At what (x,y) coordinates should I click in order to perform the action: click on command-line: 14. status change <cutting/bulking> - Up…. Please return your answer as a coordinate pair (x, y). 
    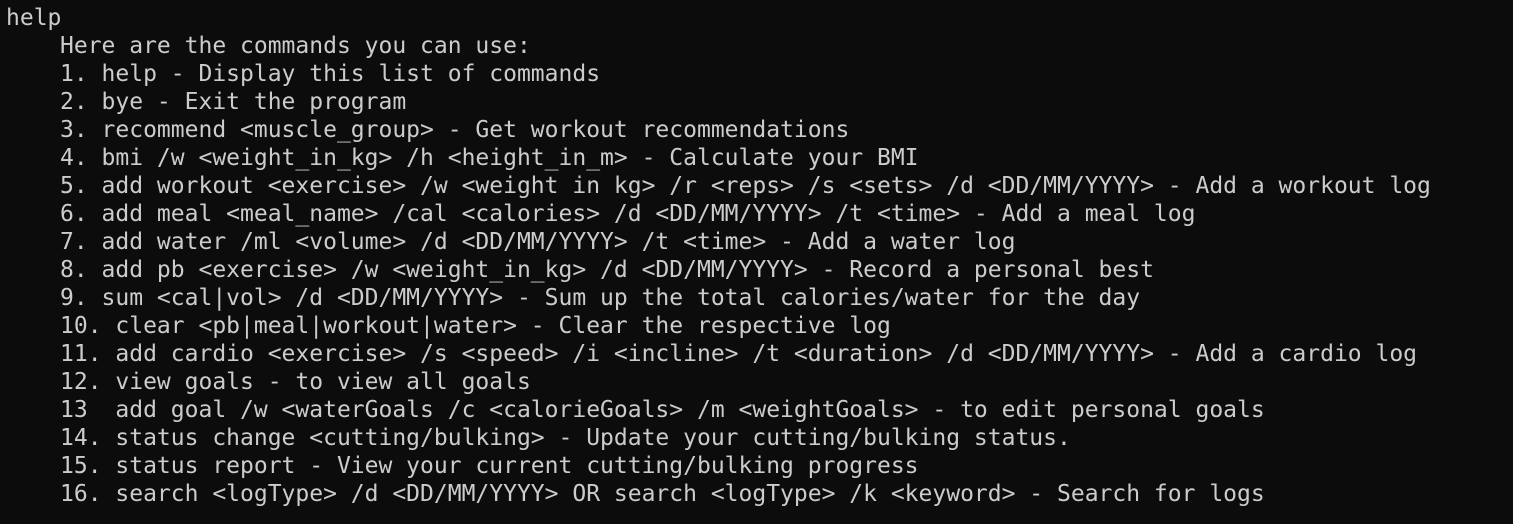
    Looking at the image, I should click on (565, 438).